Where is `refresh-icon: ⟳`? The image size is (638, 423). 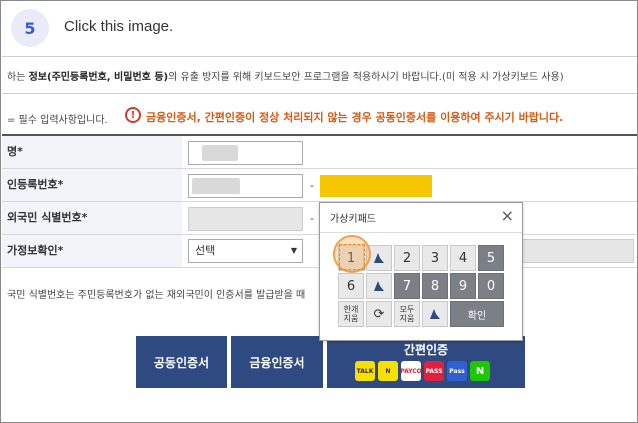
refresh-icon: ⟳ is located at coordinates (379, 314).